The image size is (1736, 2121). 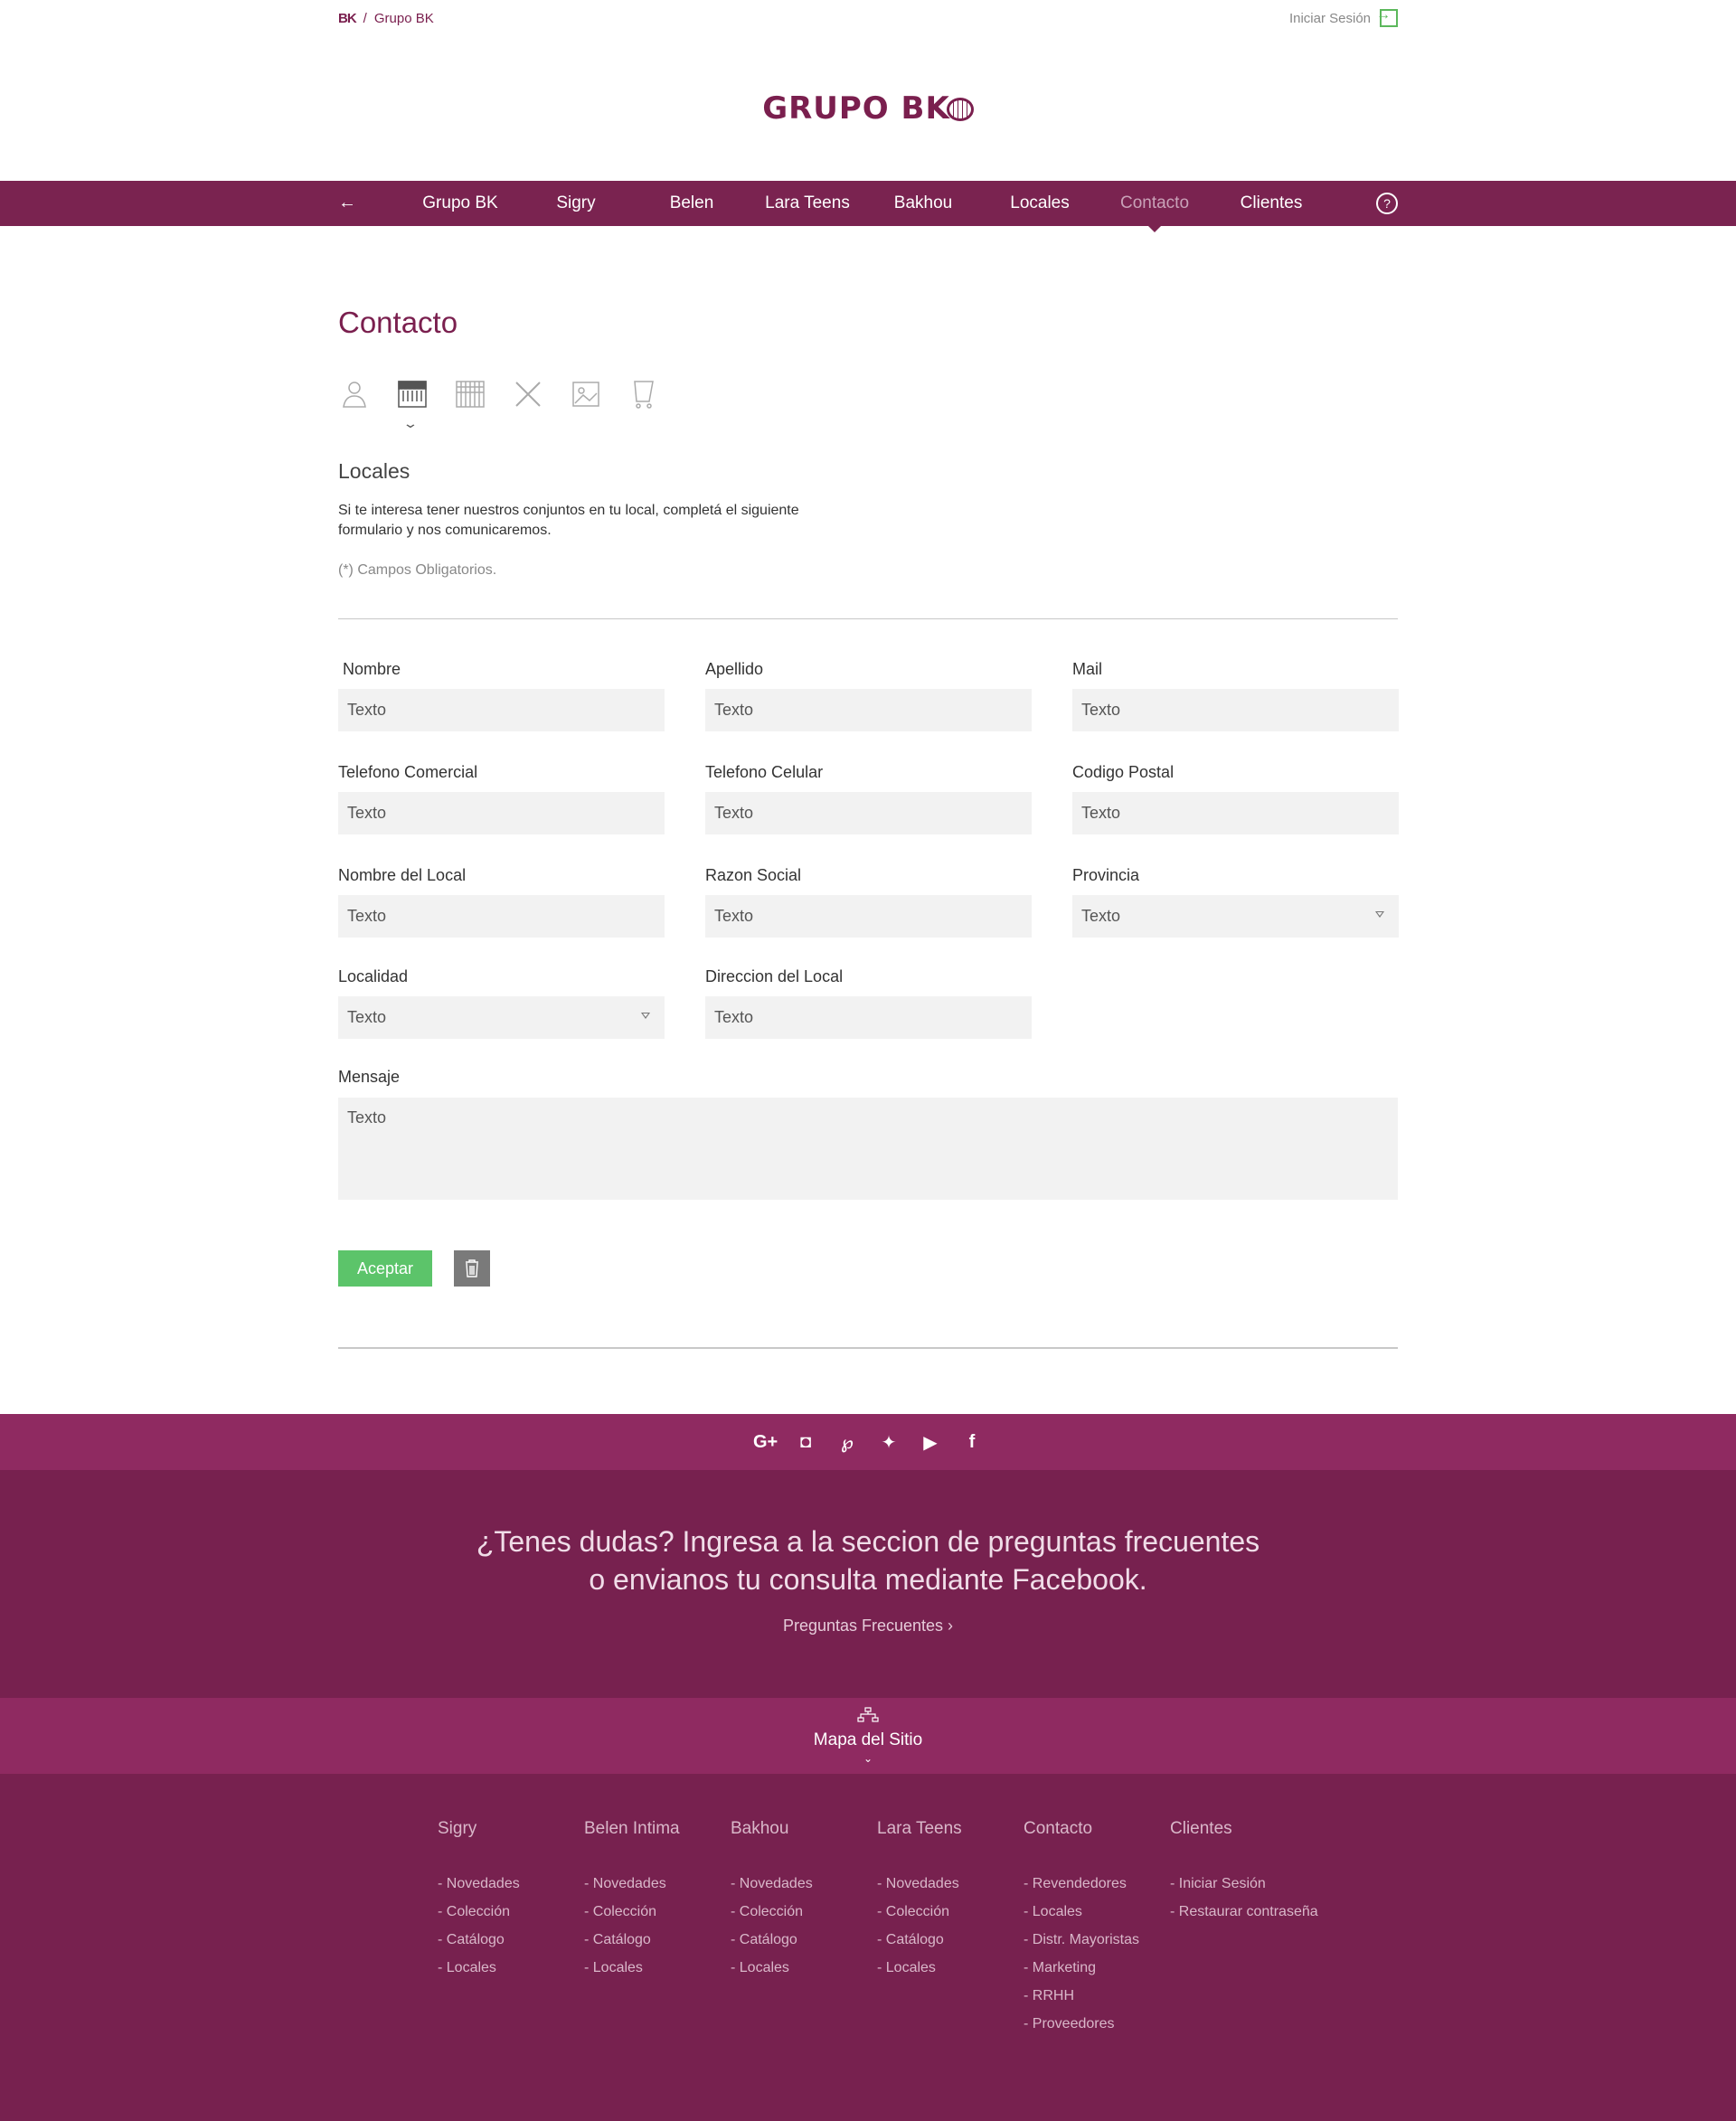 I want to click on column-title: Belen Intima, so click(x=632, y=1829).